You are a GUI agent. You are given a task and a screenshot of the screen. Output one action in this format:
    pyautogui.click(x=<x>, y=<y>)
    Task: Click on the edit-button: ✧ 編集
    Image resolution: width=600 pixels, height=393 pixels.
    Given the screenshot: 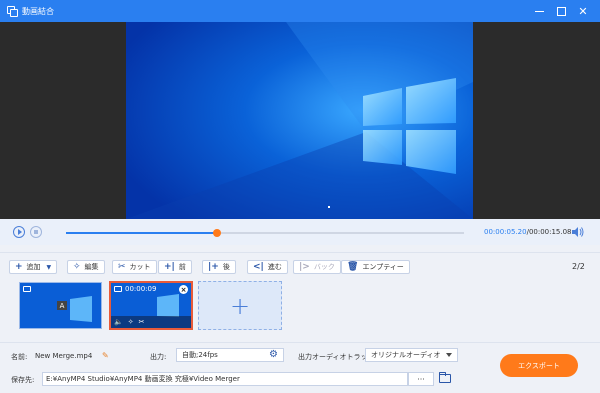 What is the action you would take?
    pyautogui.click(x=86, y=267)
    